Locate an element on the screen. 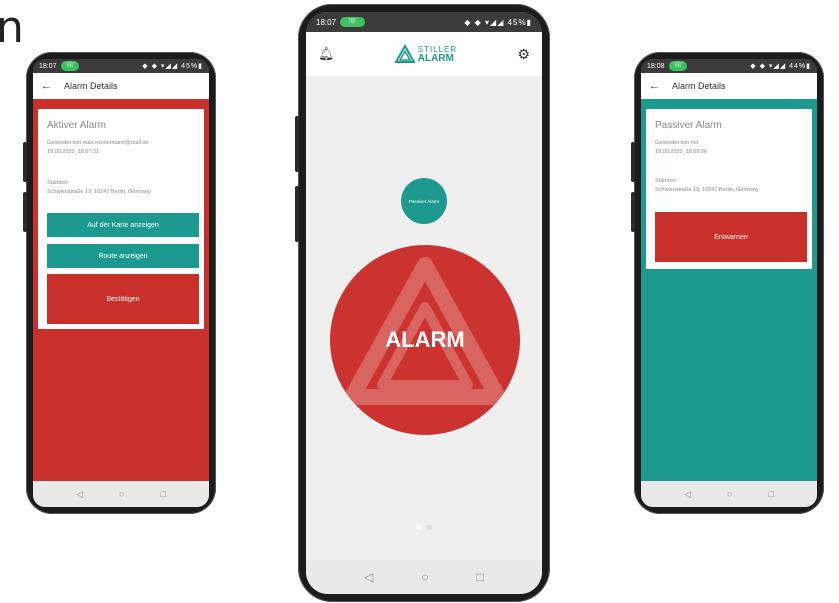 The width and height of the screenshot is (839, 603). alarm-label: ALARM is located at coordinates (425, 339).